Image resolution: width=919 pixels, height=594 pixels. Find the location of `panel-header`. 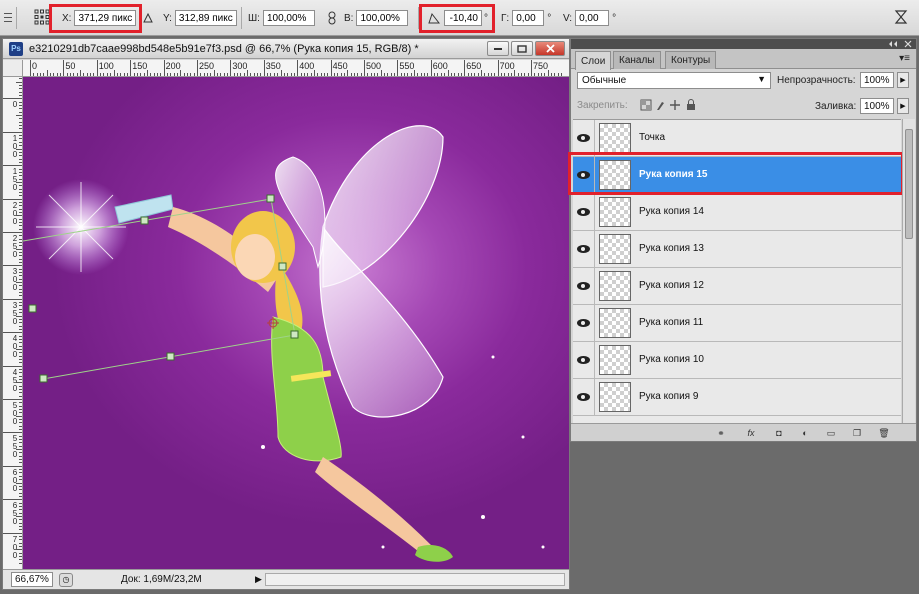

panel-header is located at coordinates (743, 44).